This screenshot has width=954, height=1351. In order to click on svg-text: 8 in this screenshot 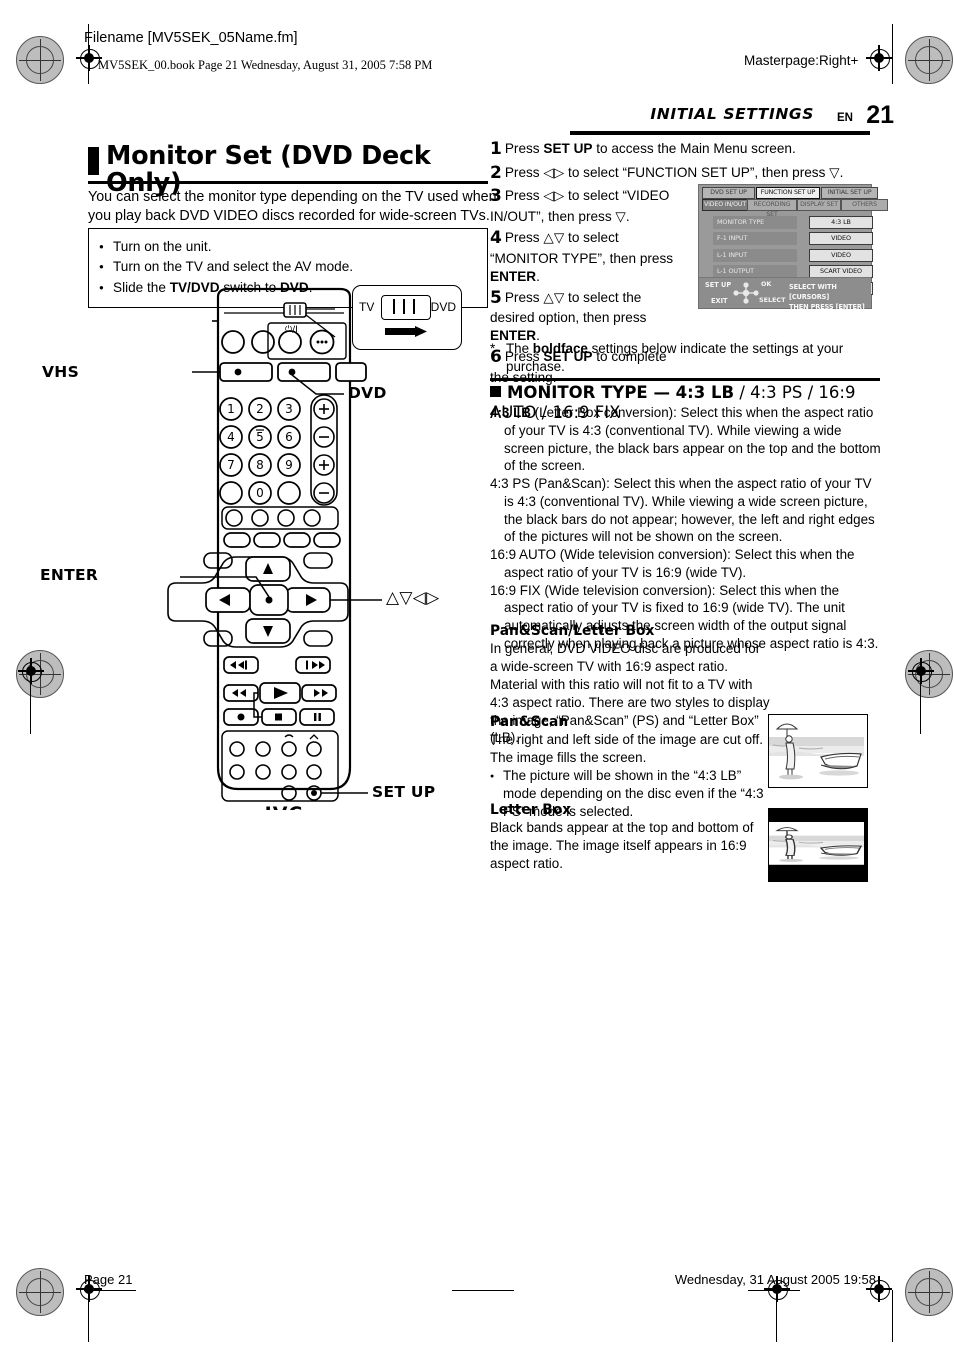, I will do `click(260, 465)`.